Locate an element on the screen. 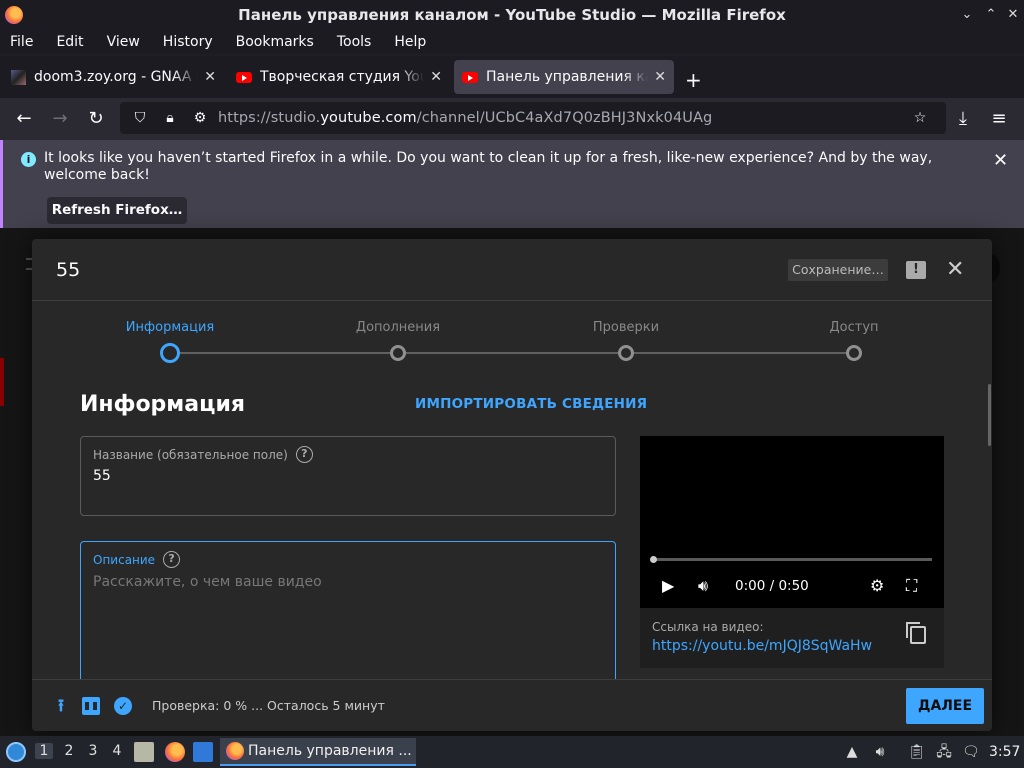  fullscreen-icon: ⛶ is located at coordinates (911, 586).